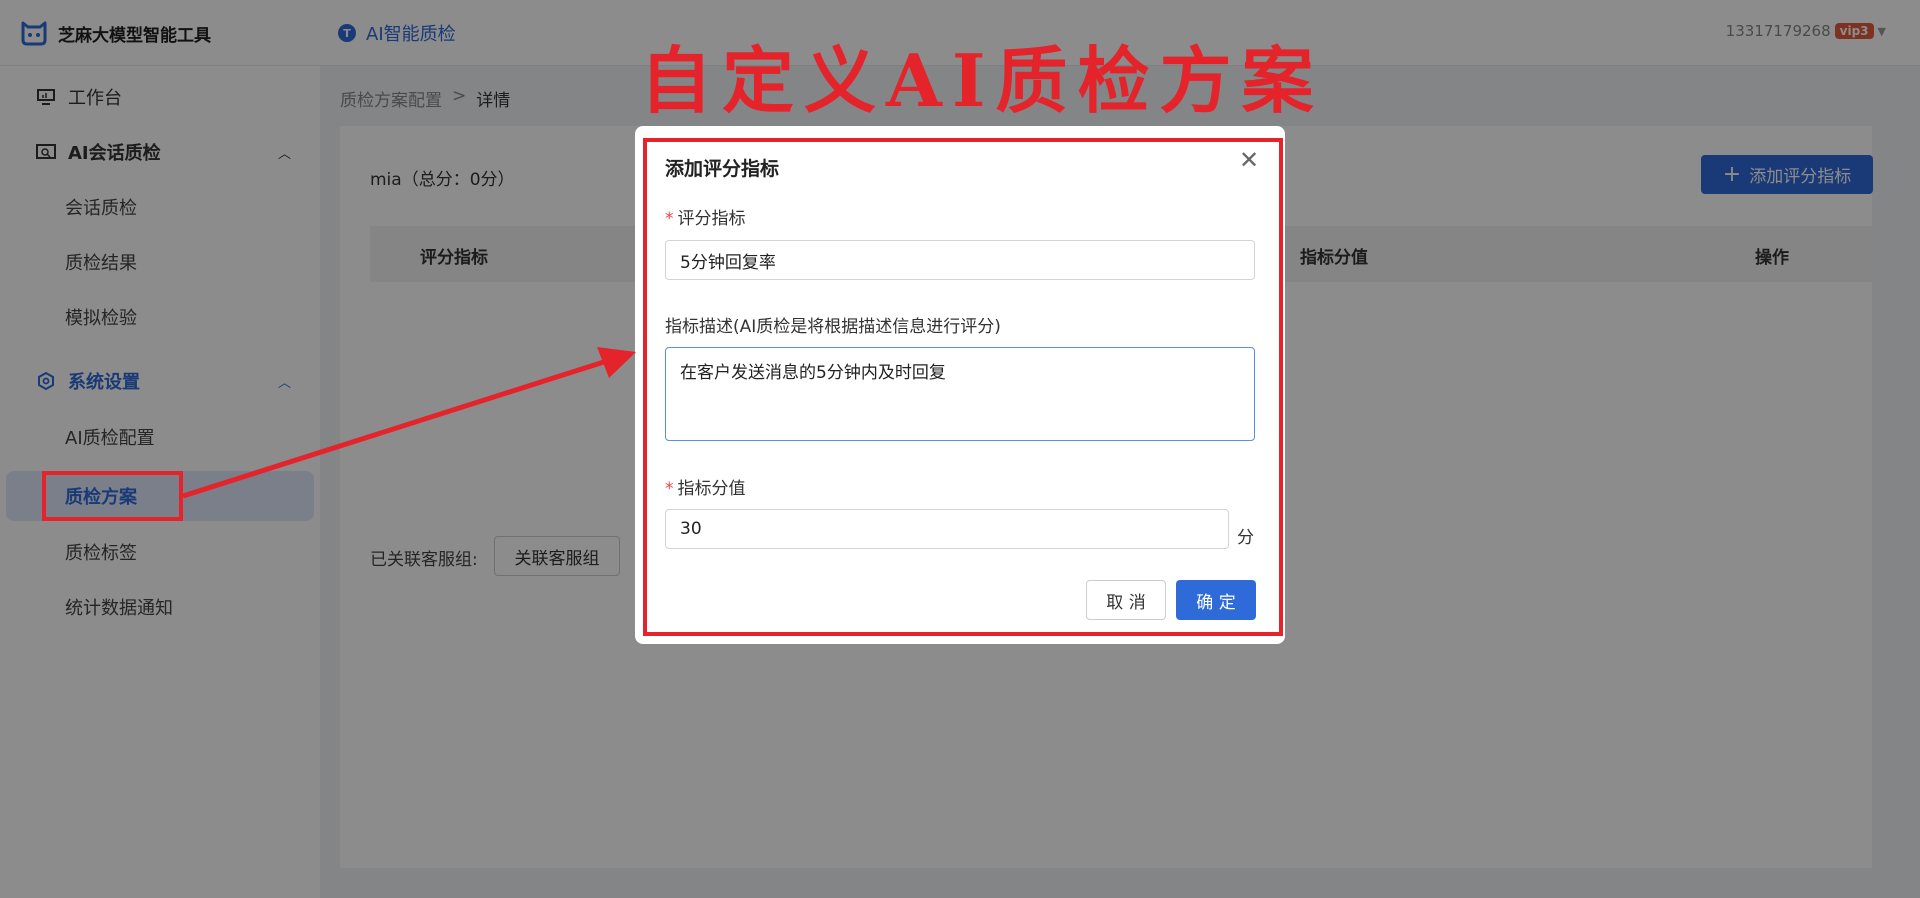 The image size is (1920, 898). What do you see at coordinates (112, 496) in the screenshot?
I see `annotation-menu-frame` at bounding box center [112, 496].